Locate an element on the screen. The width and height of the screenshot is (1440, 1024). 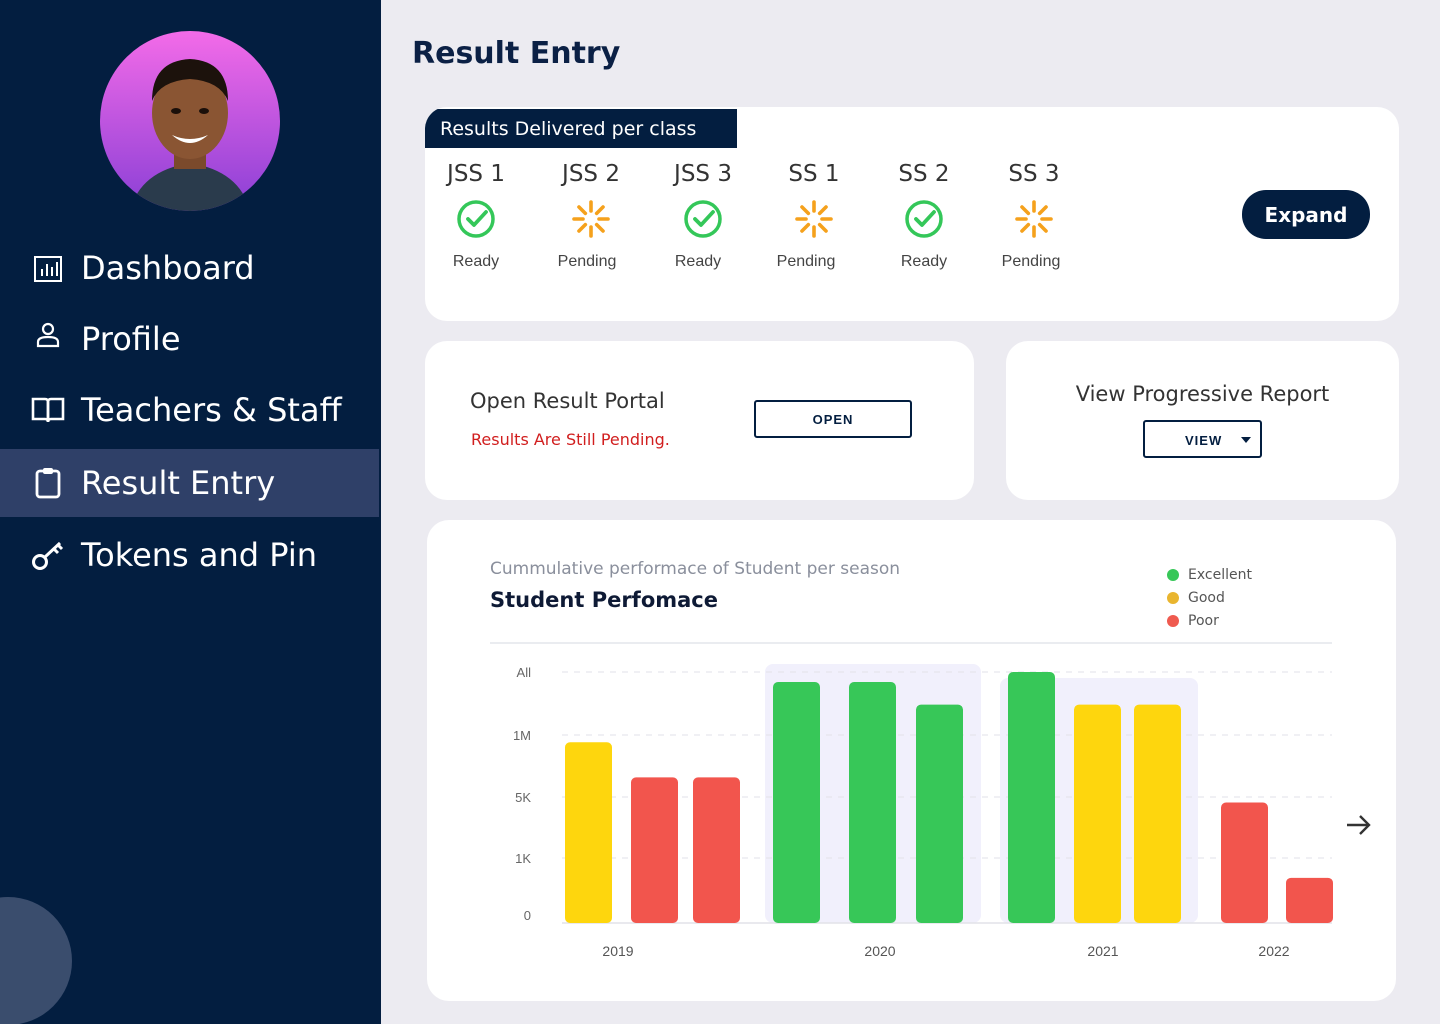
class-status-item: SS 3 Pending is located at coordinates (1034, 216).